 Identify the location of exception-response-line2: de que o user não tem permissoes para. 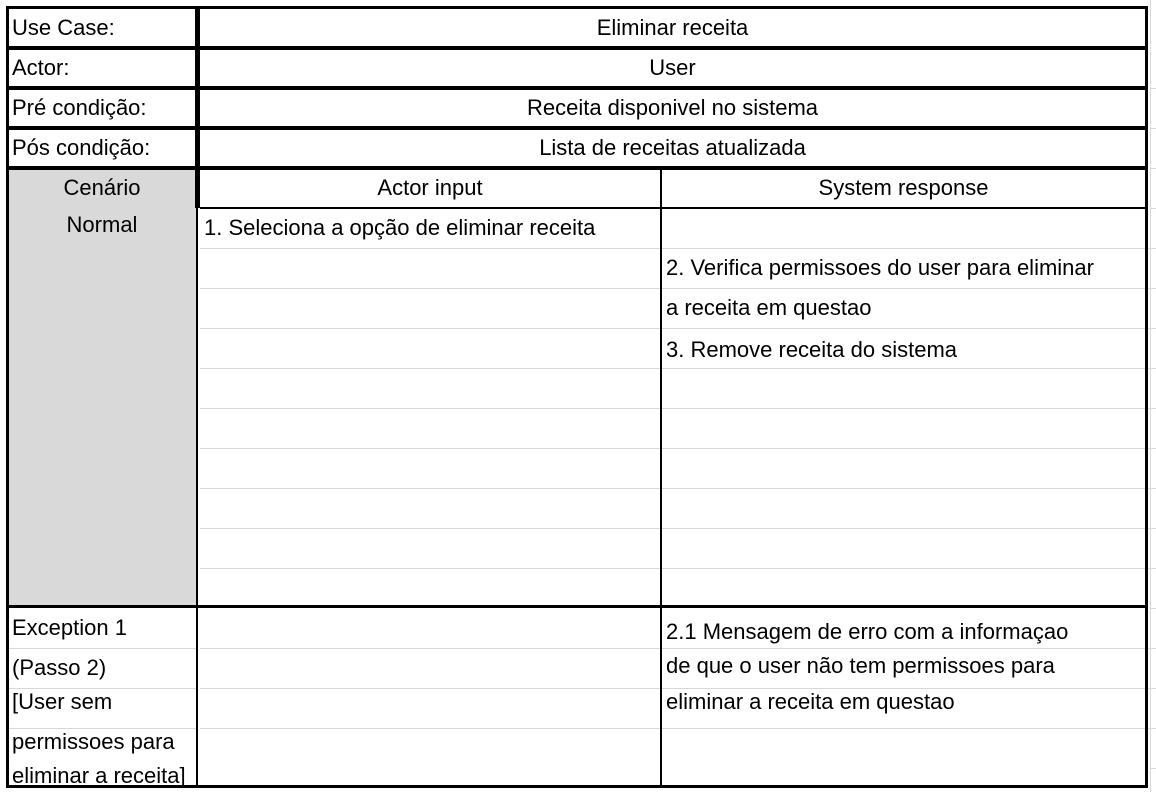
(860, 665).